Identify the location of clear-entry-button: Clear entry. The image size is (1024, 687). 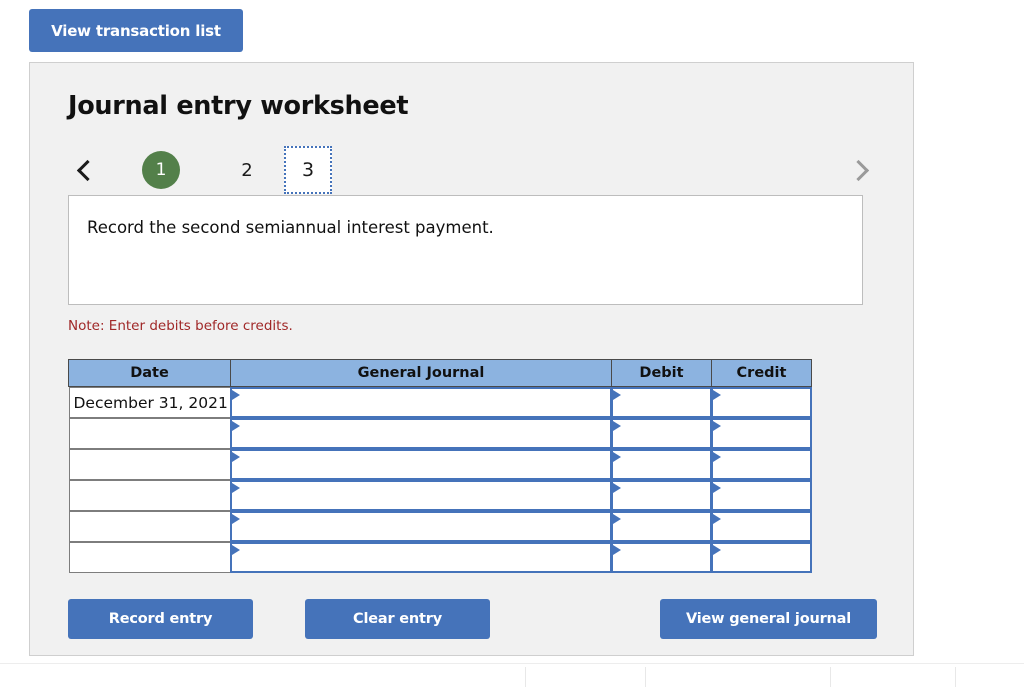
(397, 619).